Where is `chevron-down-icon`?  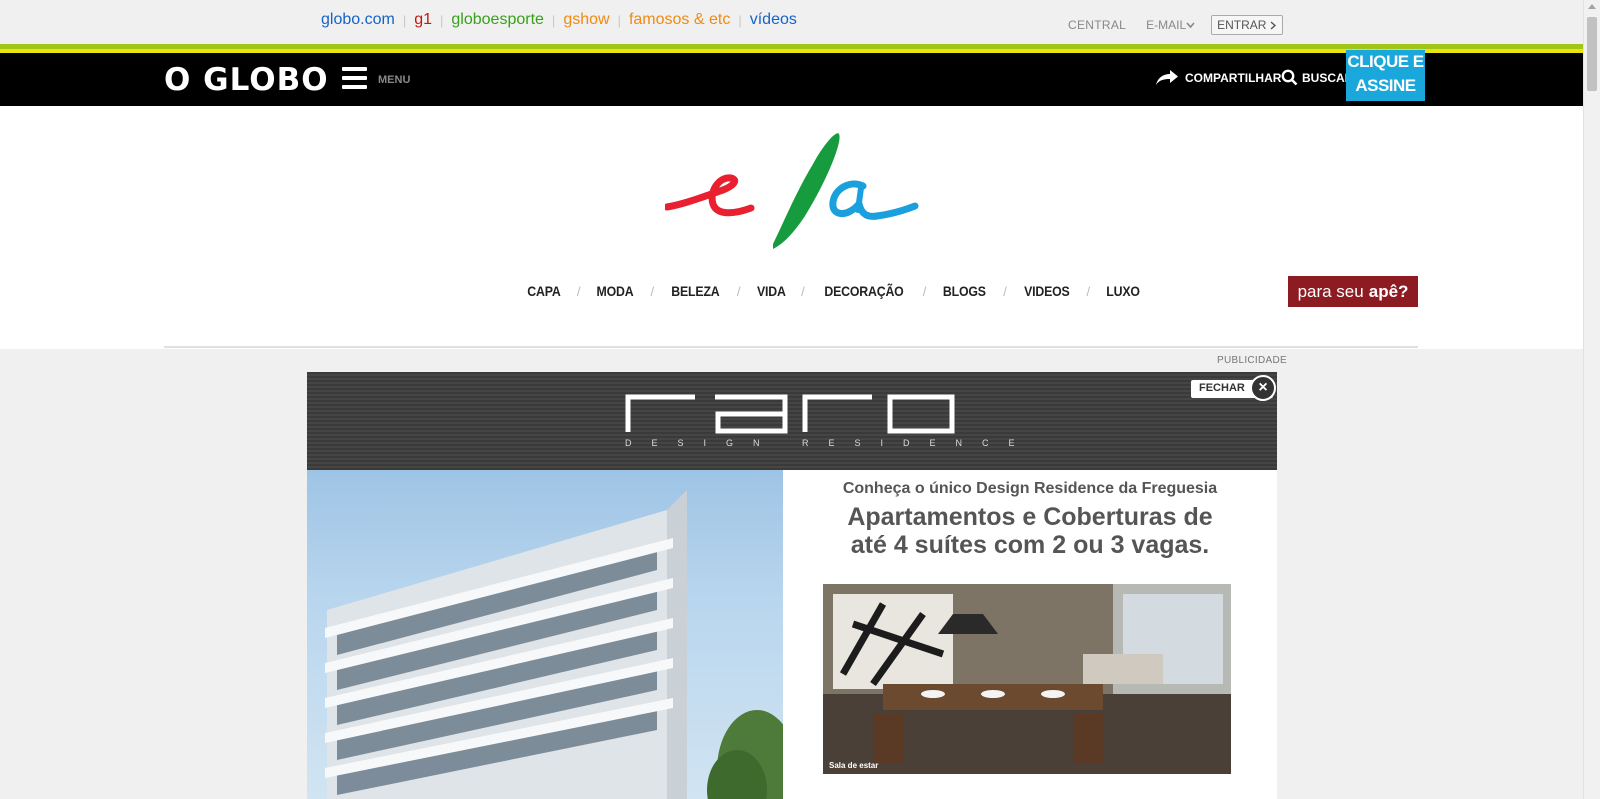
chevron-down-icon is located at coordinates (1190, 24).